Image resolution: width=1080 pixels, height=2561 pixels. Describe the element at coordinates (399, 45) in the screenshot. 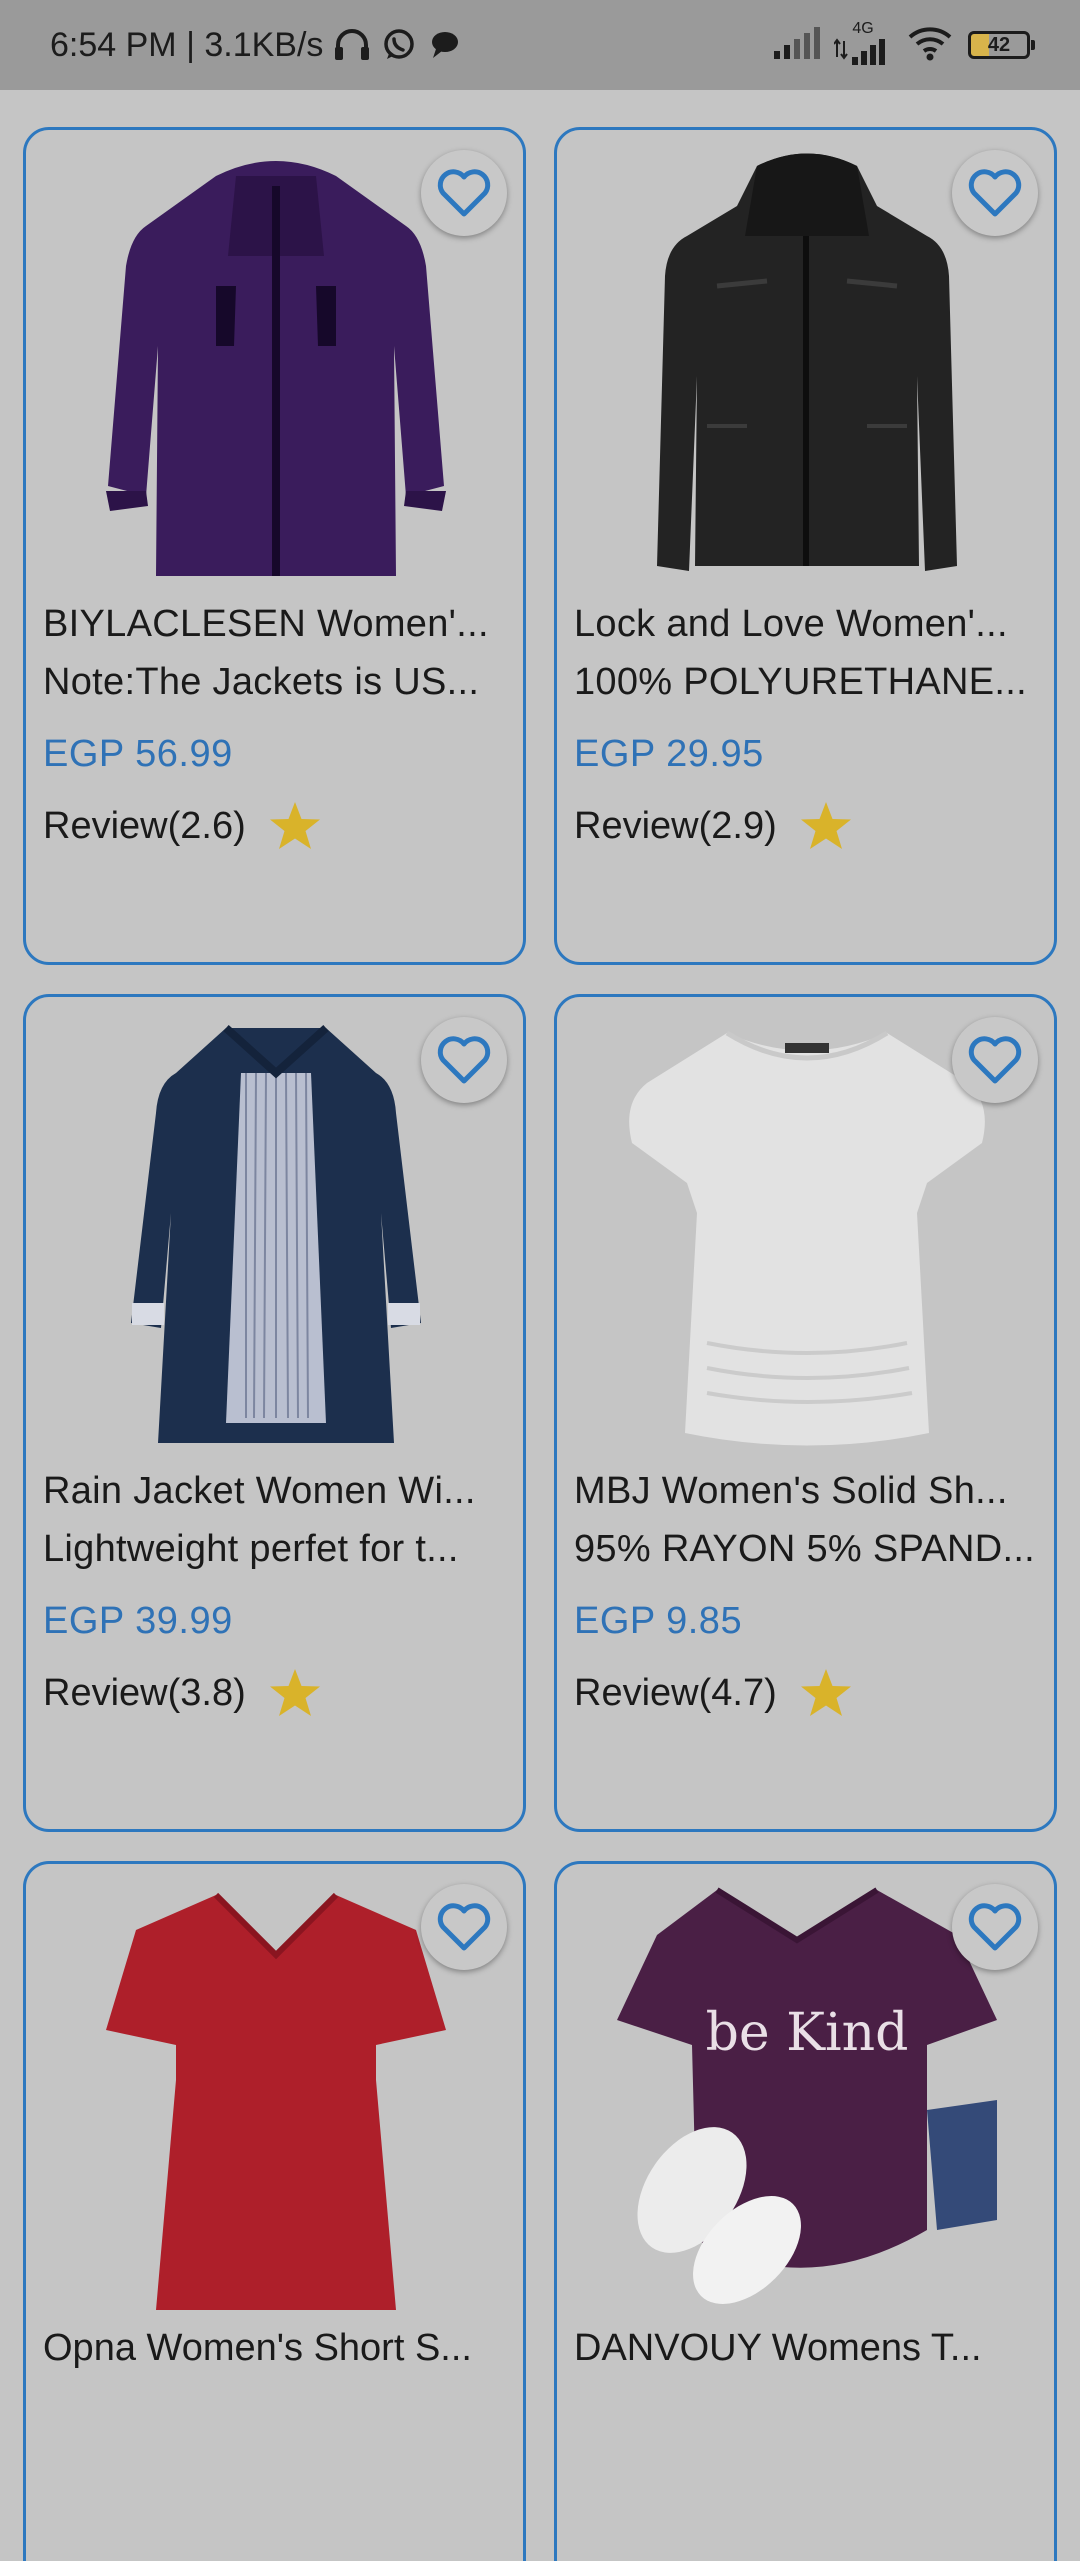

I see `whatsapp-icon` at that location.